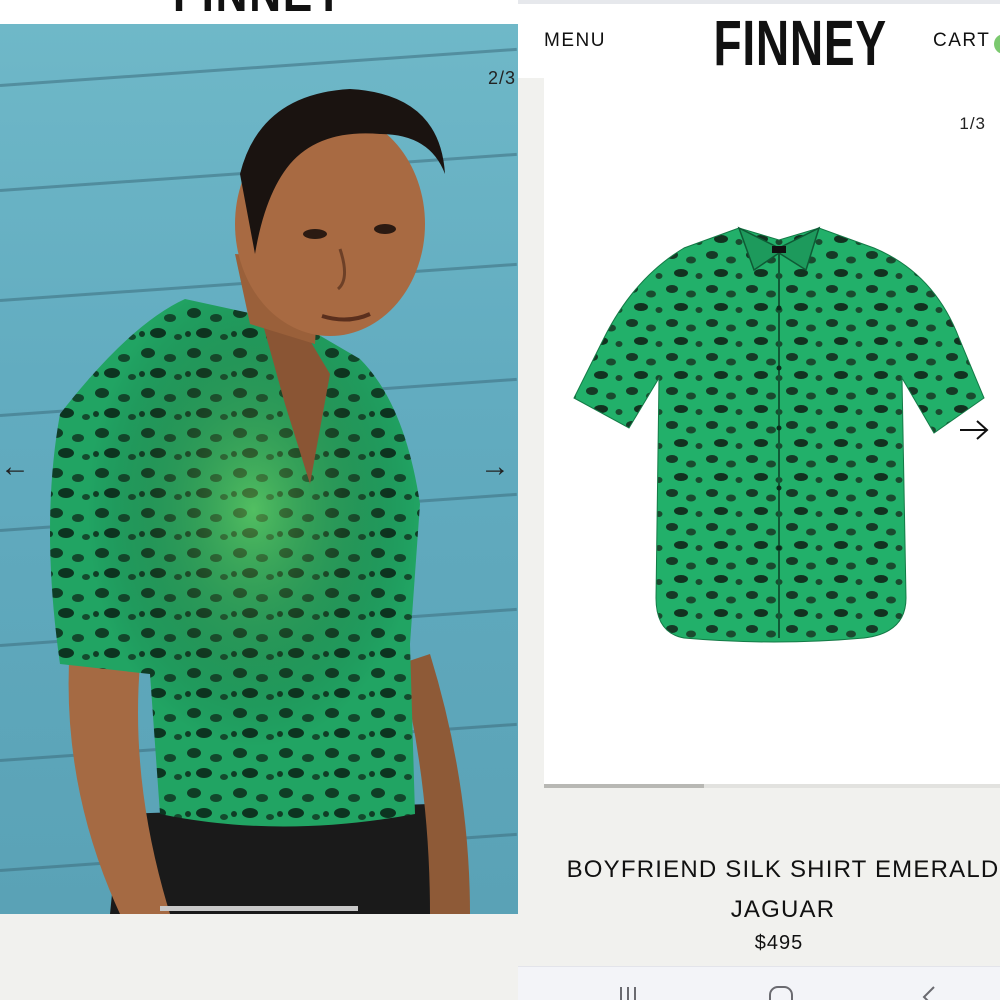 The width and height of the screenshot is (1000, 1000). Describe the element at coordinates (624, 786) in the screenshot. I see `gallery-progress-fill` at that location.